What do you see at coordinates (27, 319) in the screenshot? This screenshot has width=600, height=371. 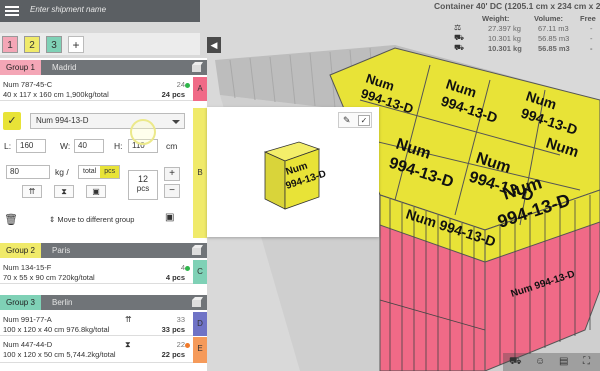 I see `item-number: Num 991-77-A` at bounding box center [27, 319].